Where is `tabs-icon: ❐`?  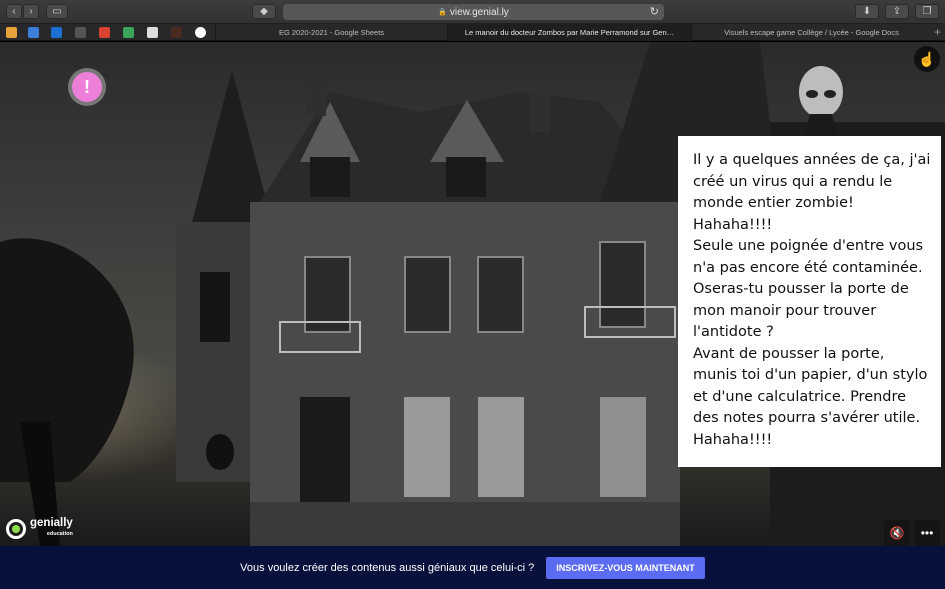 tabs-icon: ❐ is located at coordinates (927, 11).